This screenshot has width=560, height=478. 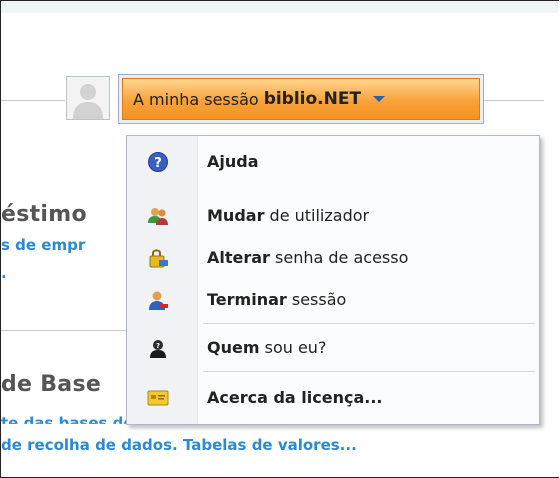 I want to click on lock-password-icon, so click(x=158, y=258).